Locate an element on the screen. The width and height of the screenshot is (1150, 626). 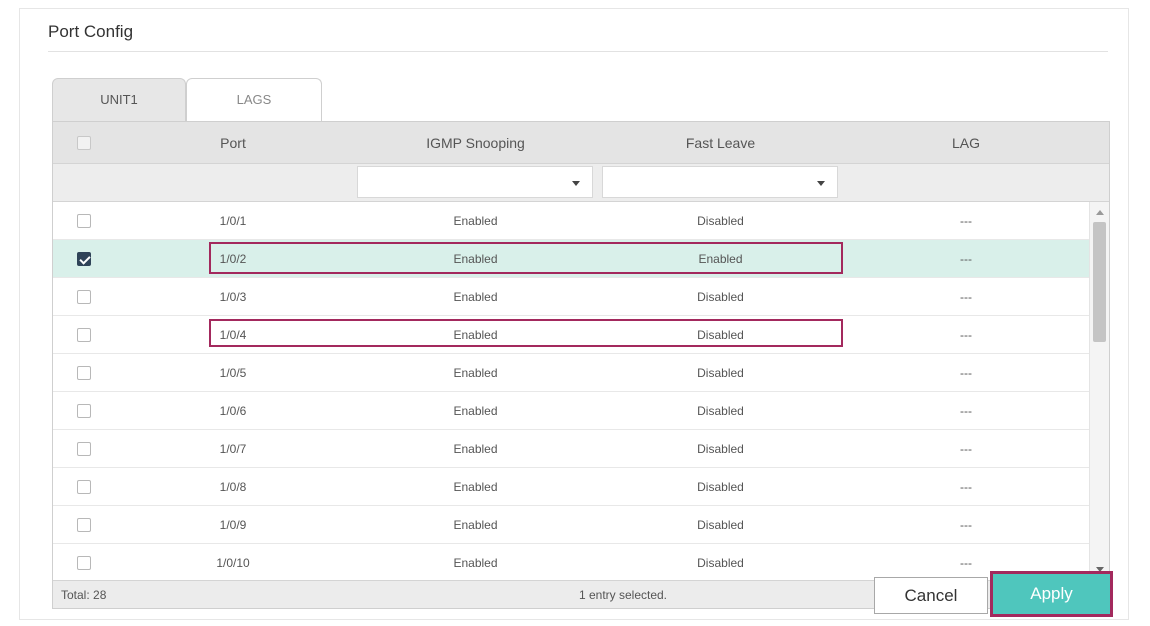
cell-port: 1/0/5 is located at coordinates (233, 373).